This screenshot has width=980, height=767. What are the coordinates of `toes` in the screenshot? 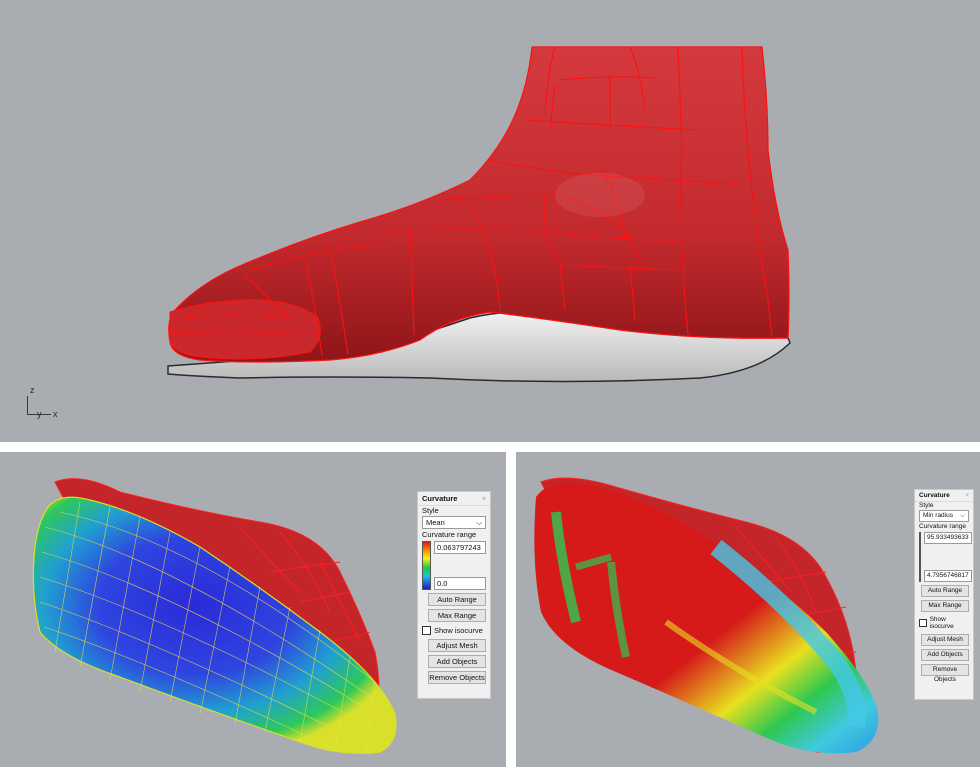 It's located at (245, 329).